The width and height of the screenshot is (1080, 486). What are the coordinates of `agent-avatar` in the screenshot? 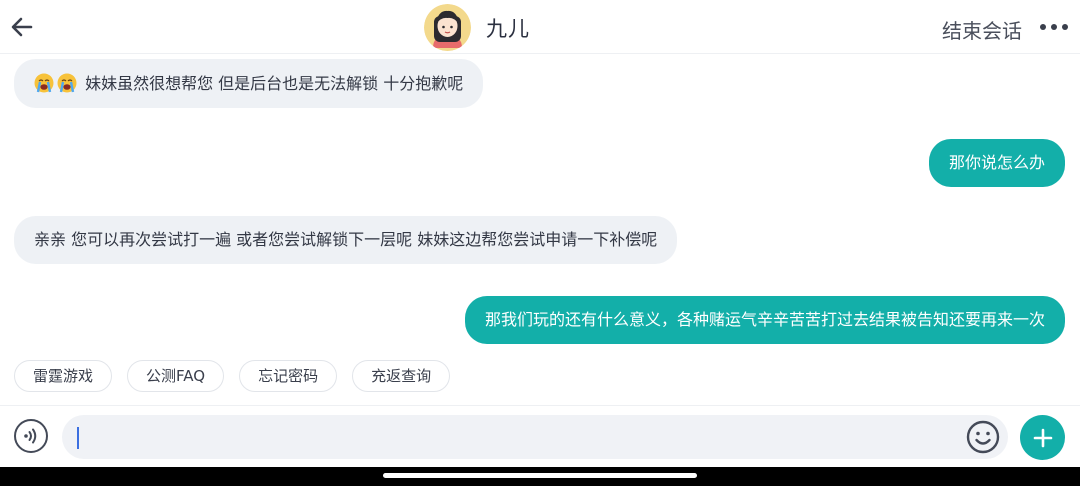 It's located at (447, 27).